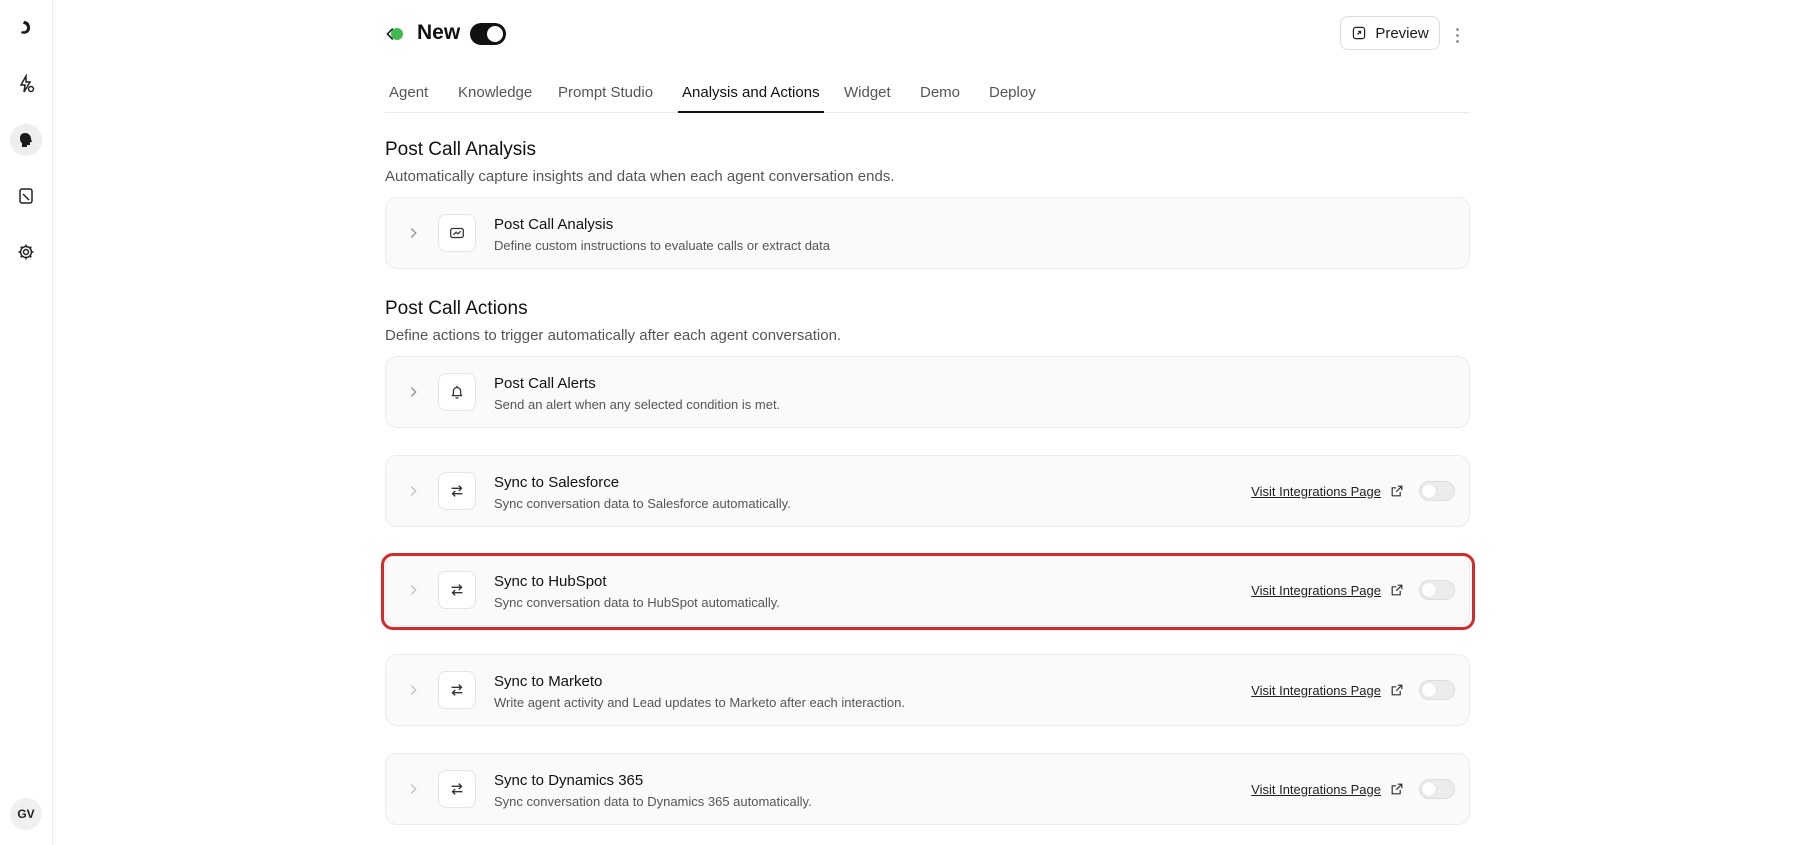 The height and width of the screenshot is (845, 1800). Describe the element at coordinates (1437, 690) in the screenshot. I see `sync-marketo-toggle` at that location.